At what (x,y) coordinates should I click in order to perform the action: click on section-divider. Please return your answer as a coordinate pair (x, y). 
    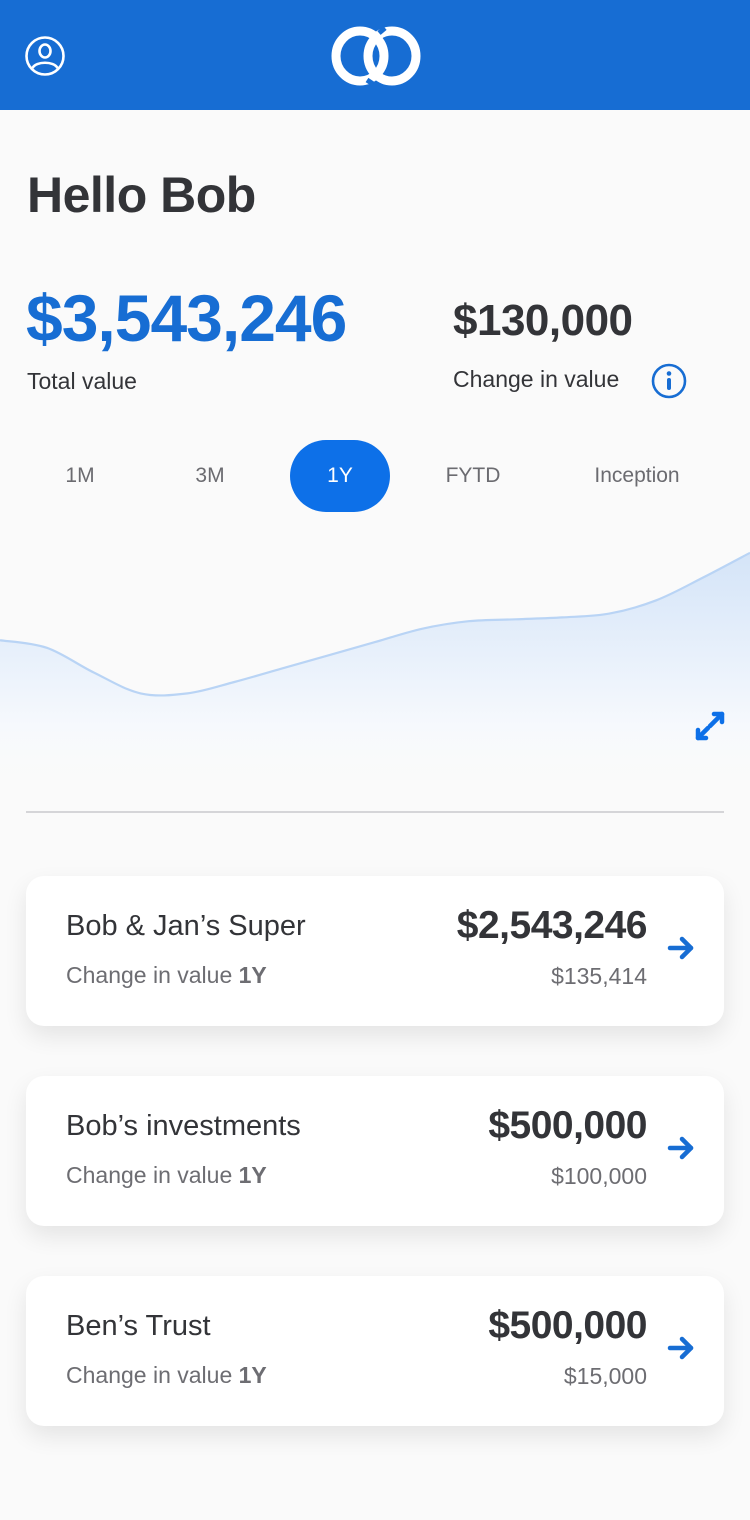
    Looking at the image, I should click on (375, 812).